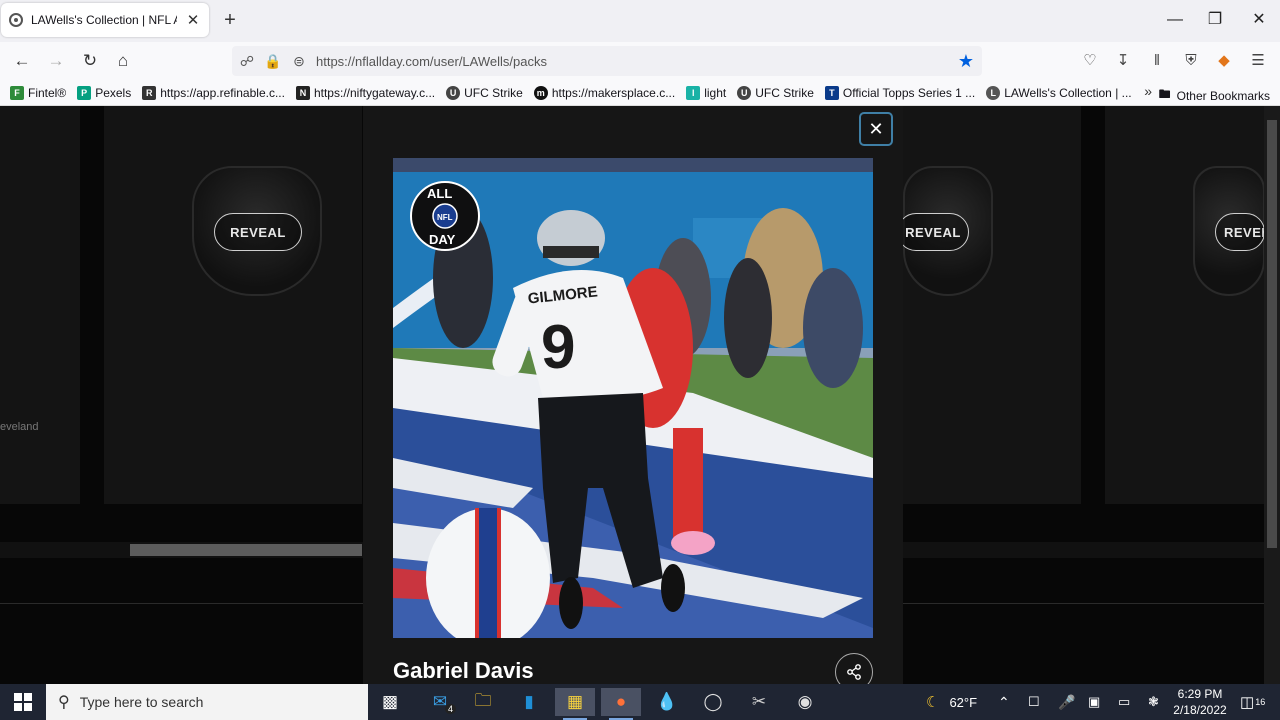 The image size is (1280, 720). What do you see at coordinates (16, 20) in the screenshot?
I see `site-favicon-icon` at bounding box center [16, 20].